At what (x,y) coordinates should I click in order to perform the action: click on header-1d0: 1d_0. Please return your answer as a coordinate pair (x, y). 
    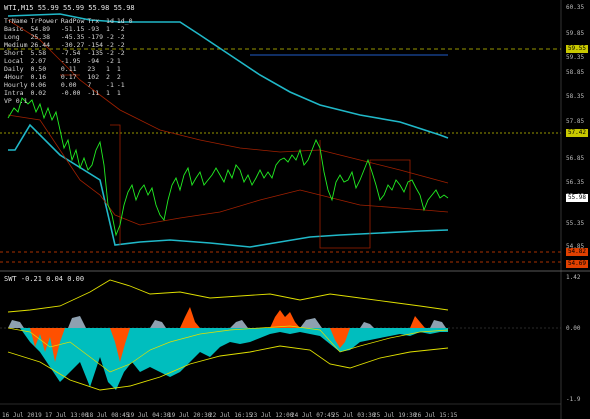
    Looking at the image, I should click on (124, 21).